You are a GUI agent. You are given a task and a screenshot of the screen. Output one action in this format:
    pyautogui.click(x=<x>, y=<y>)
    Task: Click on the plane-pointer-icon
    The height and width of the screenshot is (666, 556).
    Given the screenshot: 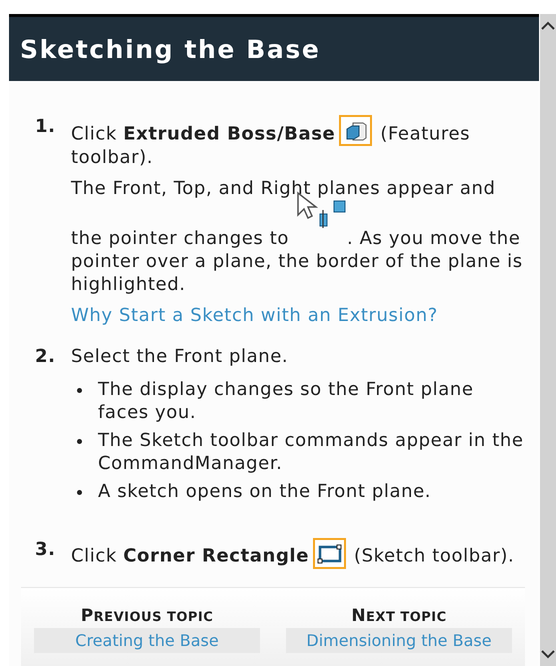 What is the action you would take?
    pyautogui.click(x=331, y=215)
    